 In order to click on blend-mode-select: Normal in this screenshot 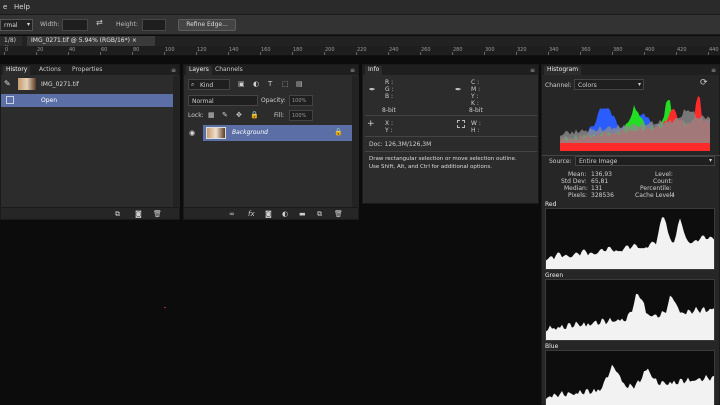, I will do `click(223, 100)`.